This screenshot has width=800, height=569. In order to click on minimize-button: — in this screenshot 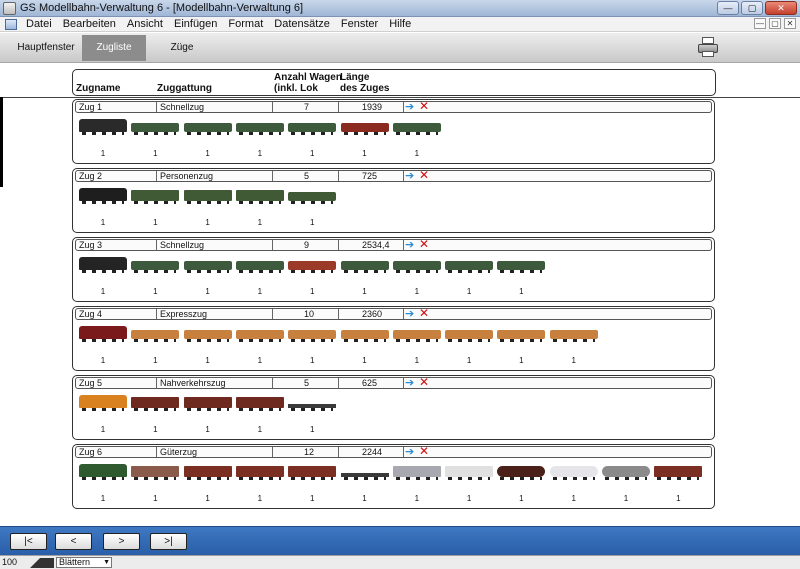, I will do `click(728, 8)`.